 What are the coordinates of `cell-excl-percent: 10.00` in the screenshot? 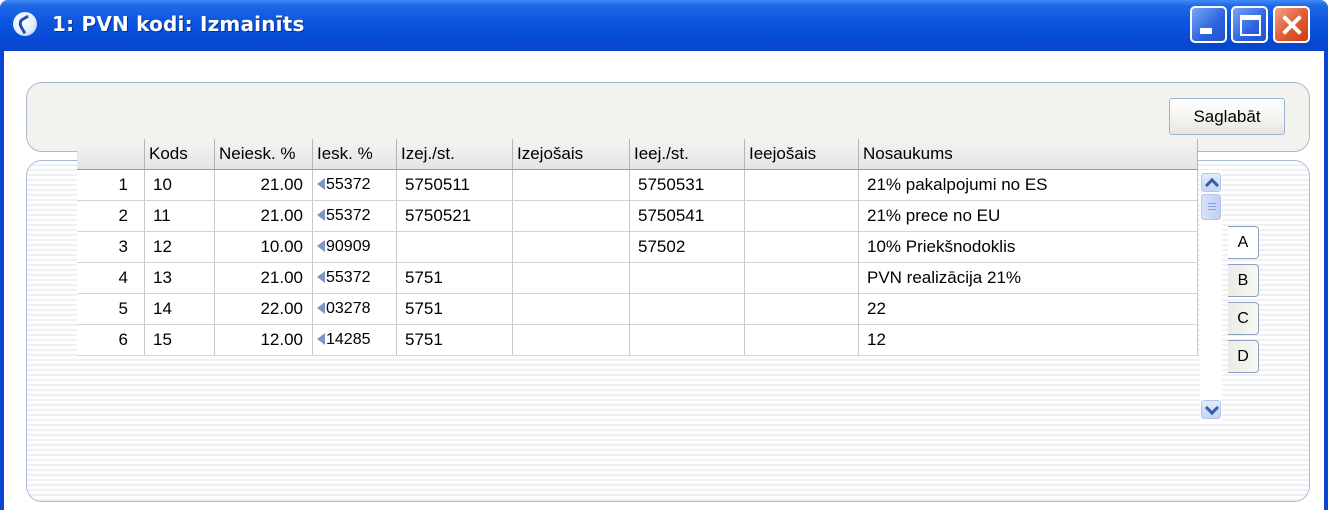 It's located at (264, 247).